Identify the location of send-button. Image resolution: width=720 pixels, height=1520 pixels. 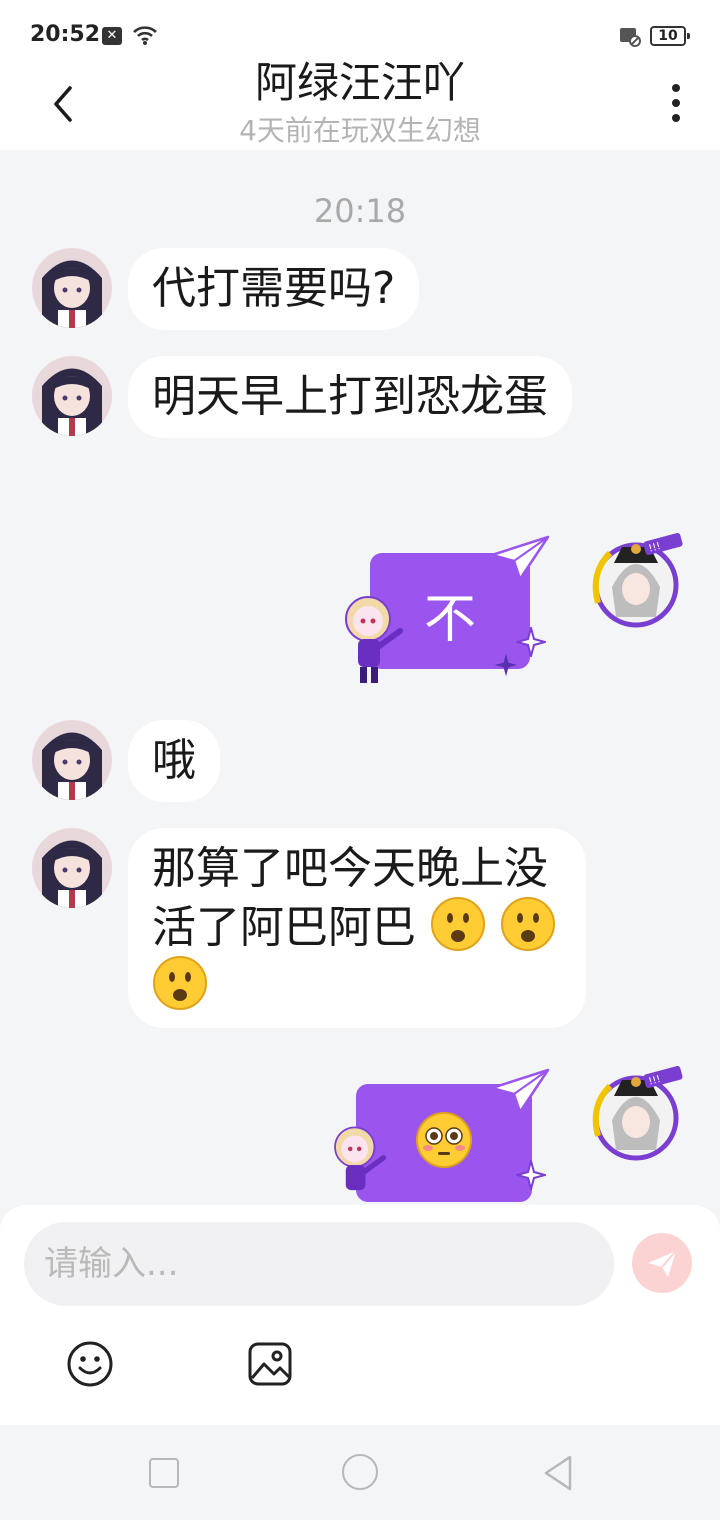
(662, 1263).